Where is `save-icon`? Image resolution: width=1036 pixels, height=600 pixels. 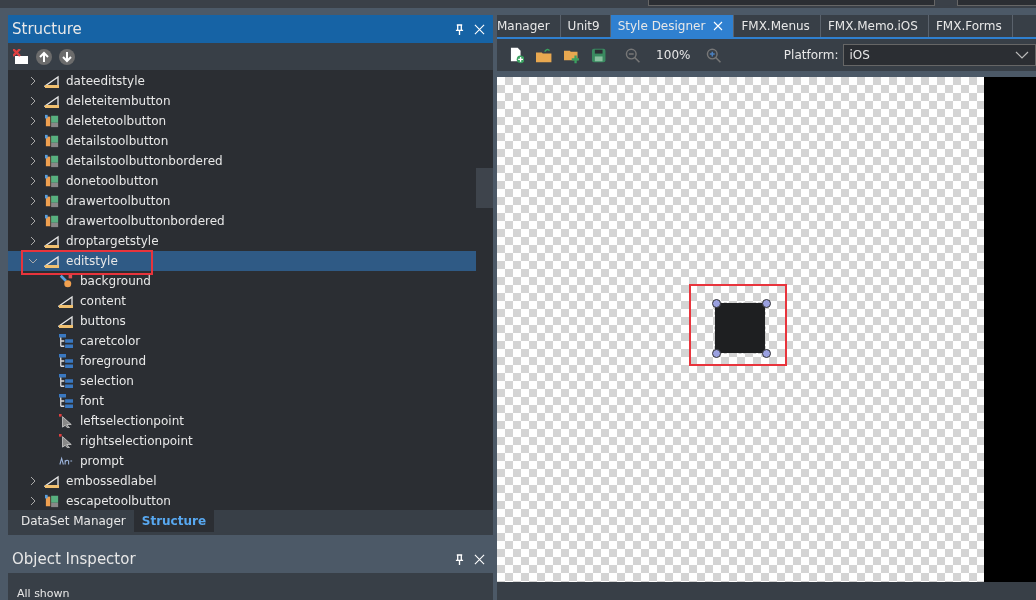 save-icon is located at coordinates (599, 55).